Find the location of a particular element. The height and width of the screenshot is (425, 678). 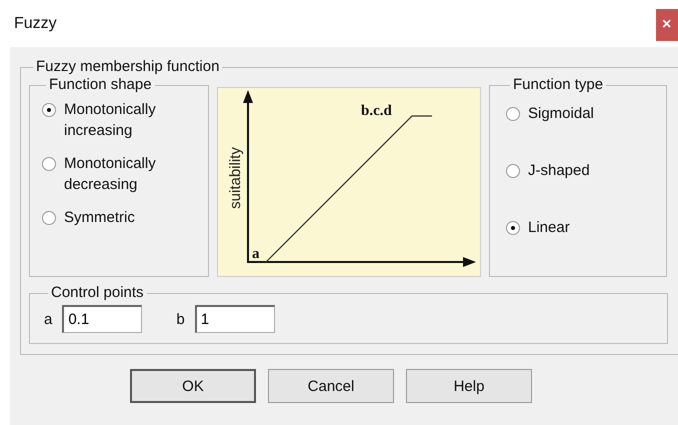

input-field: 1 is located at coordinates (234, 319).